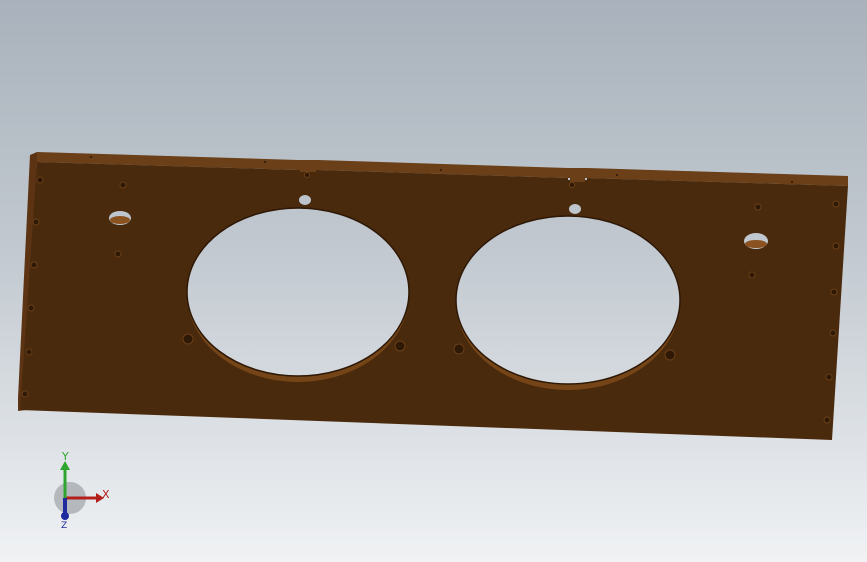  Describe the element at coordinates (65, 456) in the screenshot. I see `y-axis-label: Y` at that location.